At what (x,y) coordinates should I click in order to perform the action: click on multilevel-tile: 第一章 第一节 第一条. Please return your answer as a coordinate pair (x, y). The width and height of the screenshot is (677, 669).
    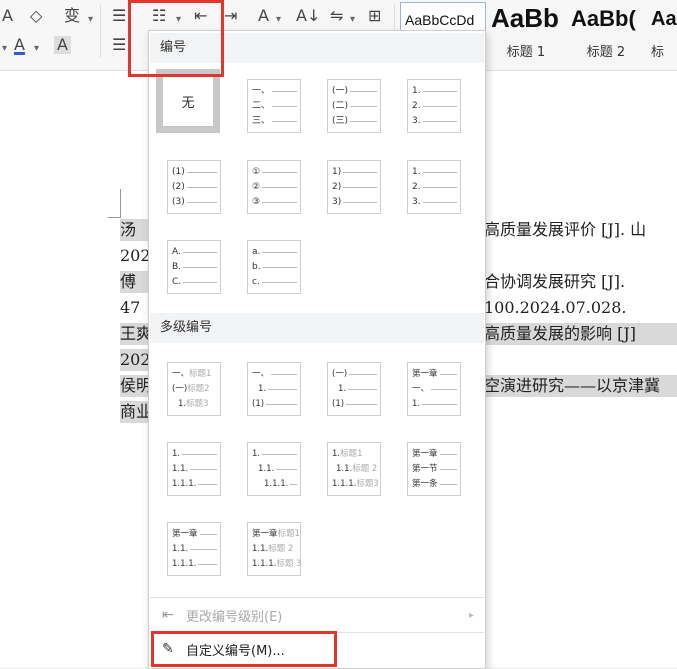
    Looking at the image, I should click on (434, 469).